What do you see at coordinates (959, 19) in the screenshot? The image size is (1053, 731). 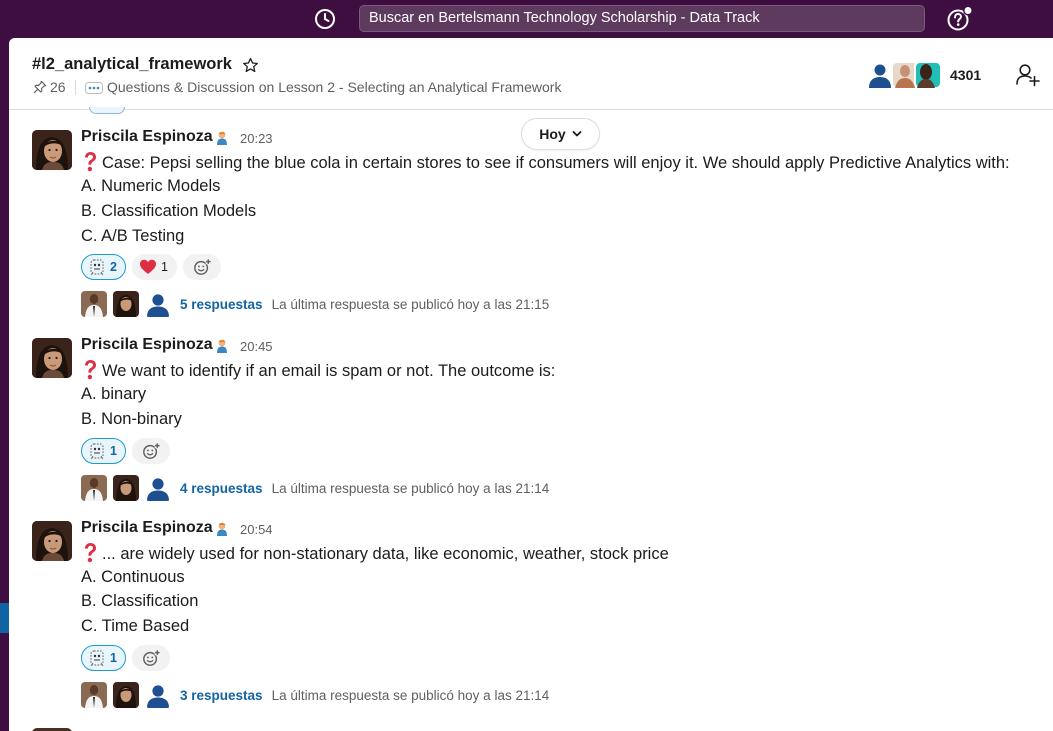 I see `help-icon` at bounding box center [959, 19].